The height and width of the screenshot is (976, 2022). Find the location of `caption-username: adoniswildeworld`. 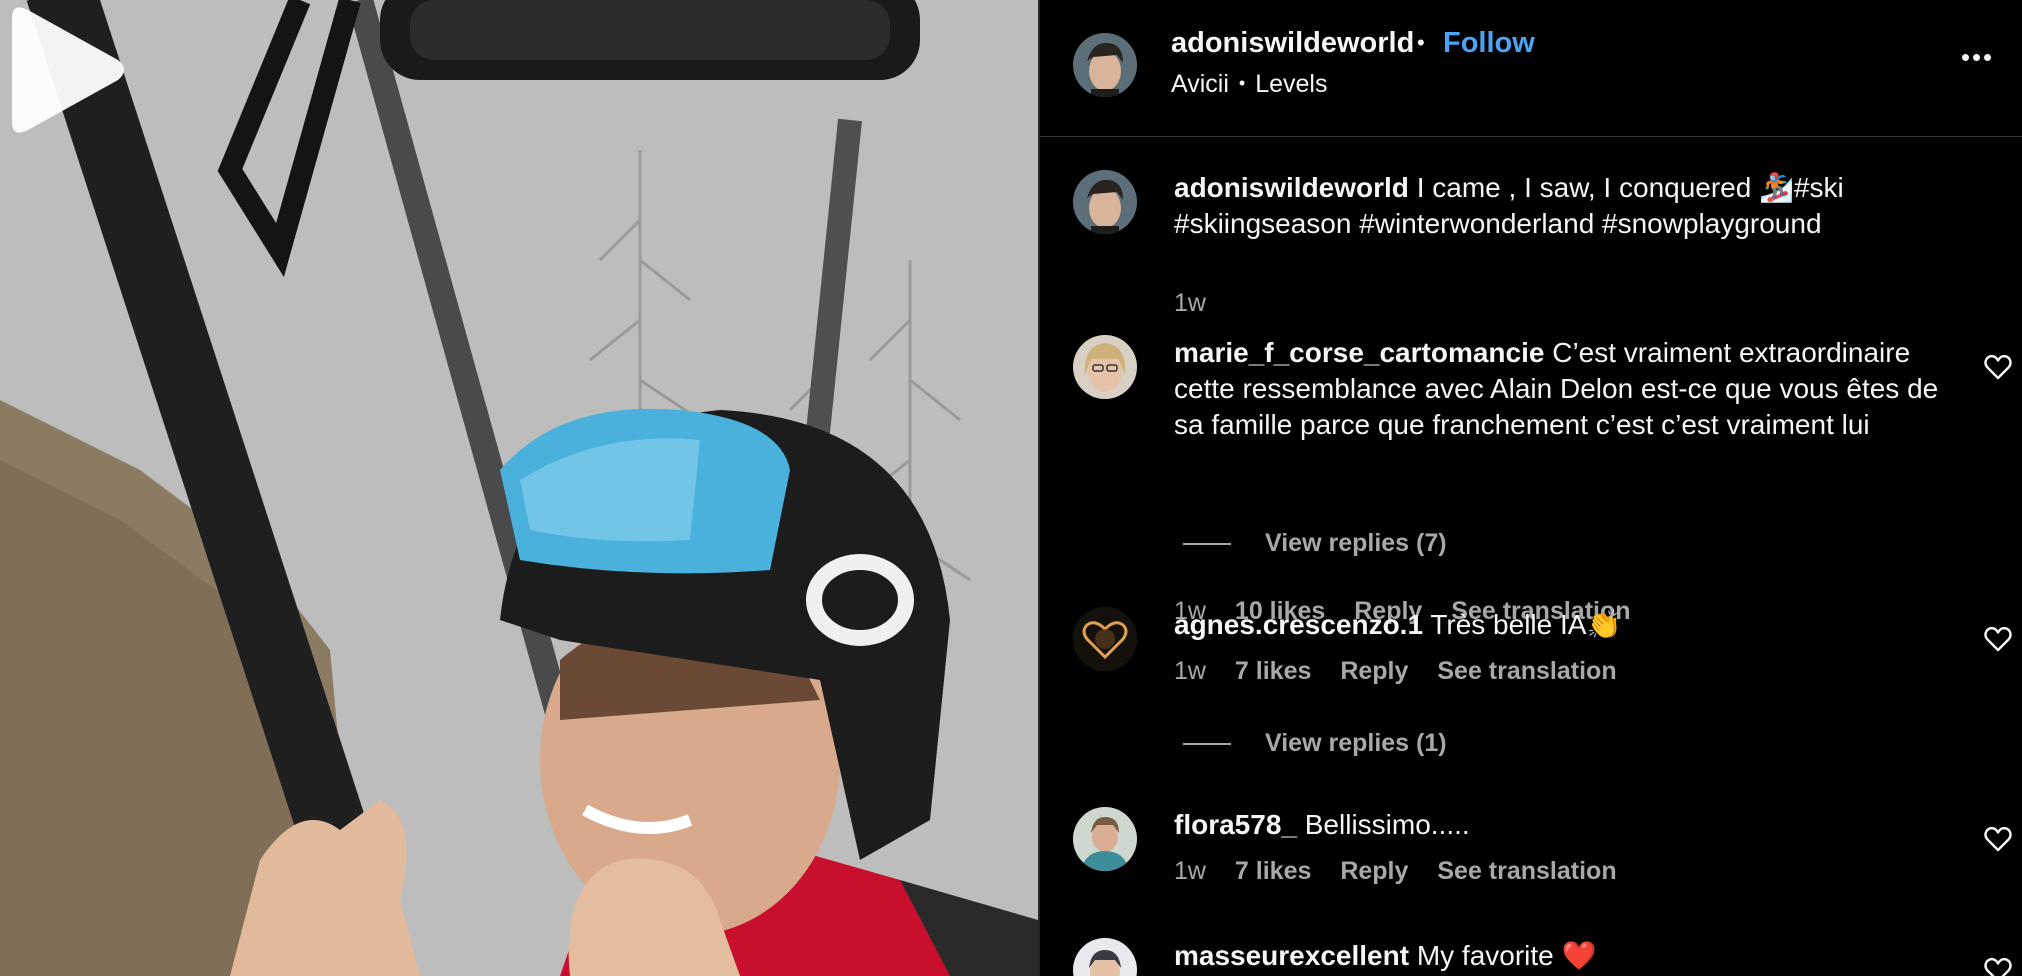

caption-username: adoniswildeworld is located at coordinates (1291, 187).